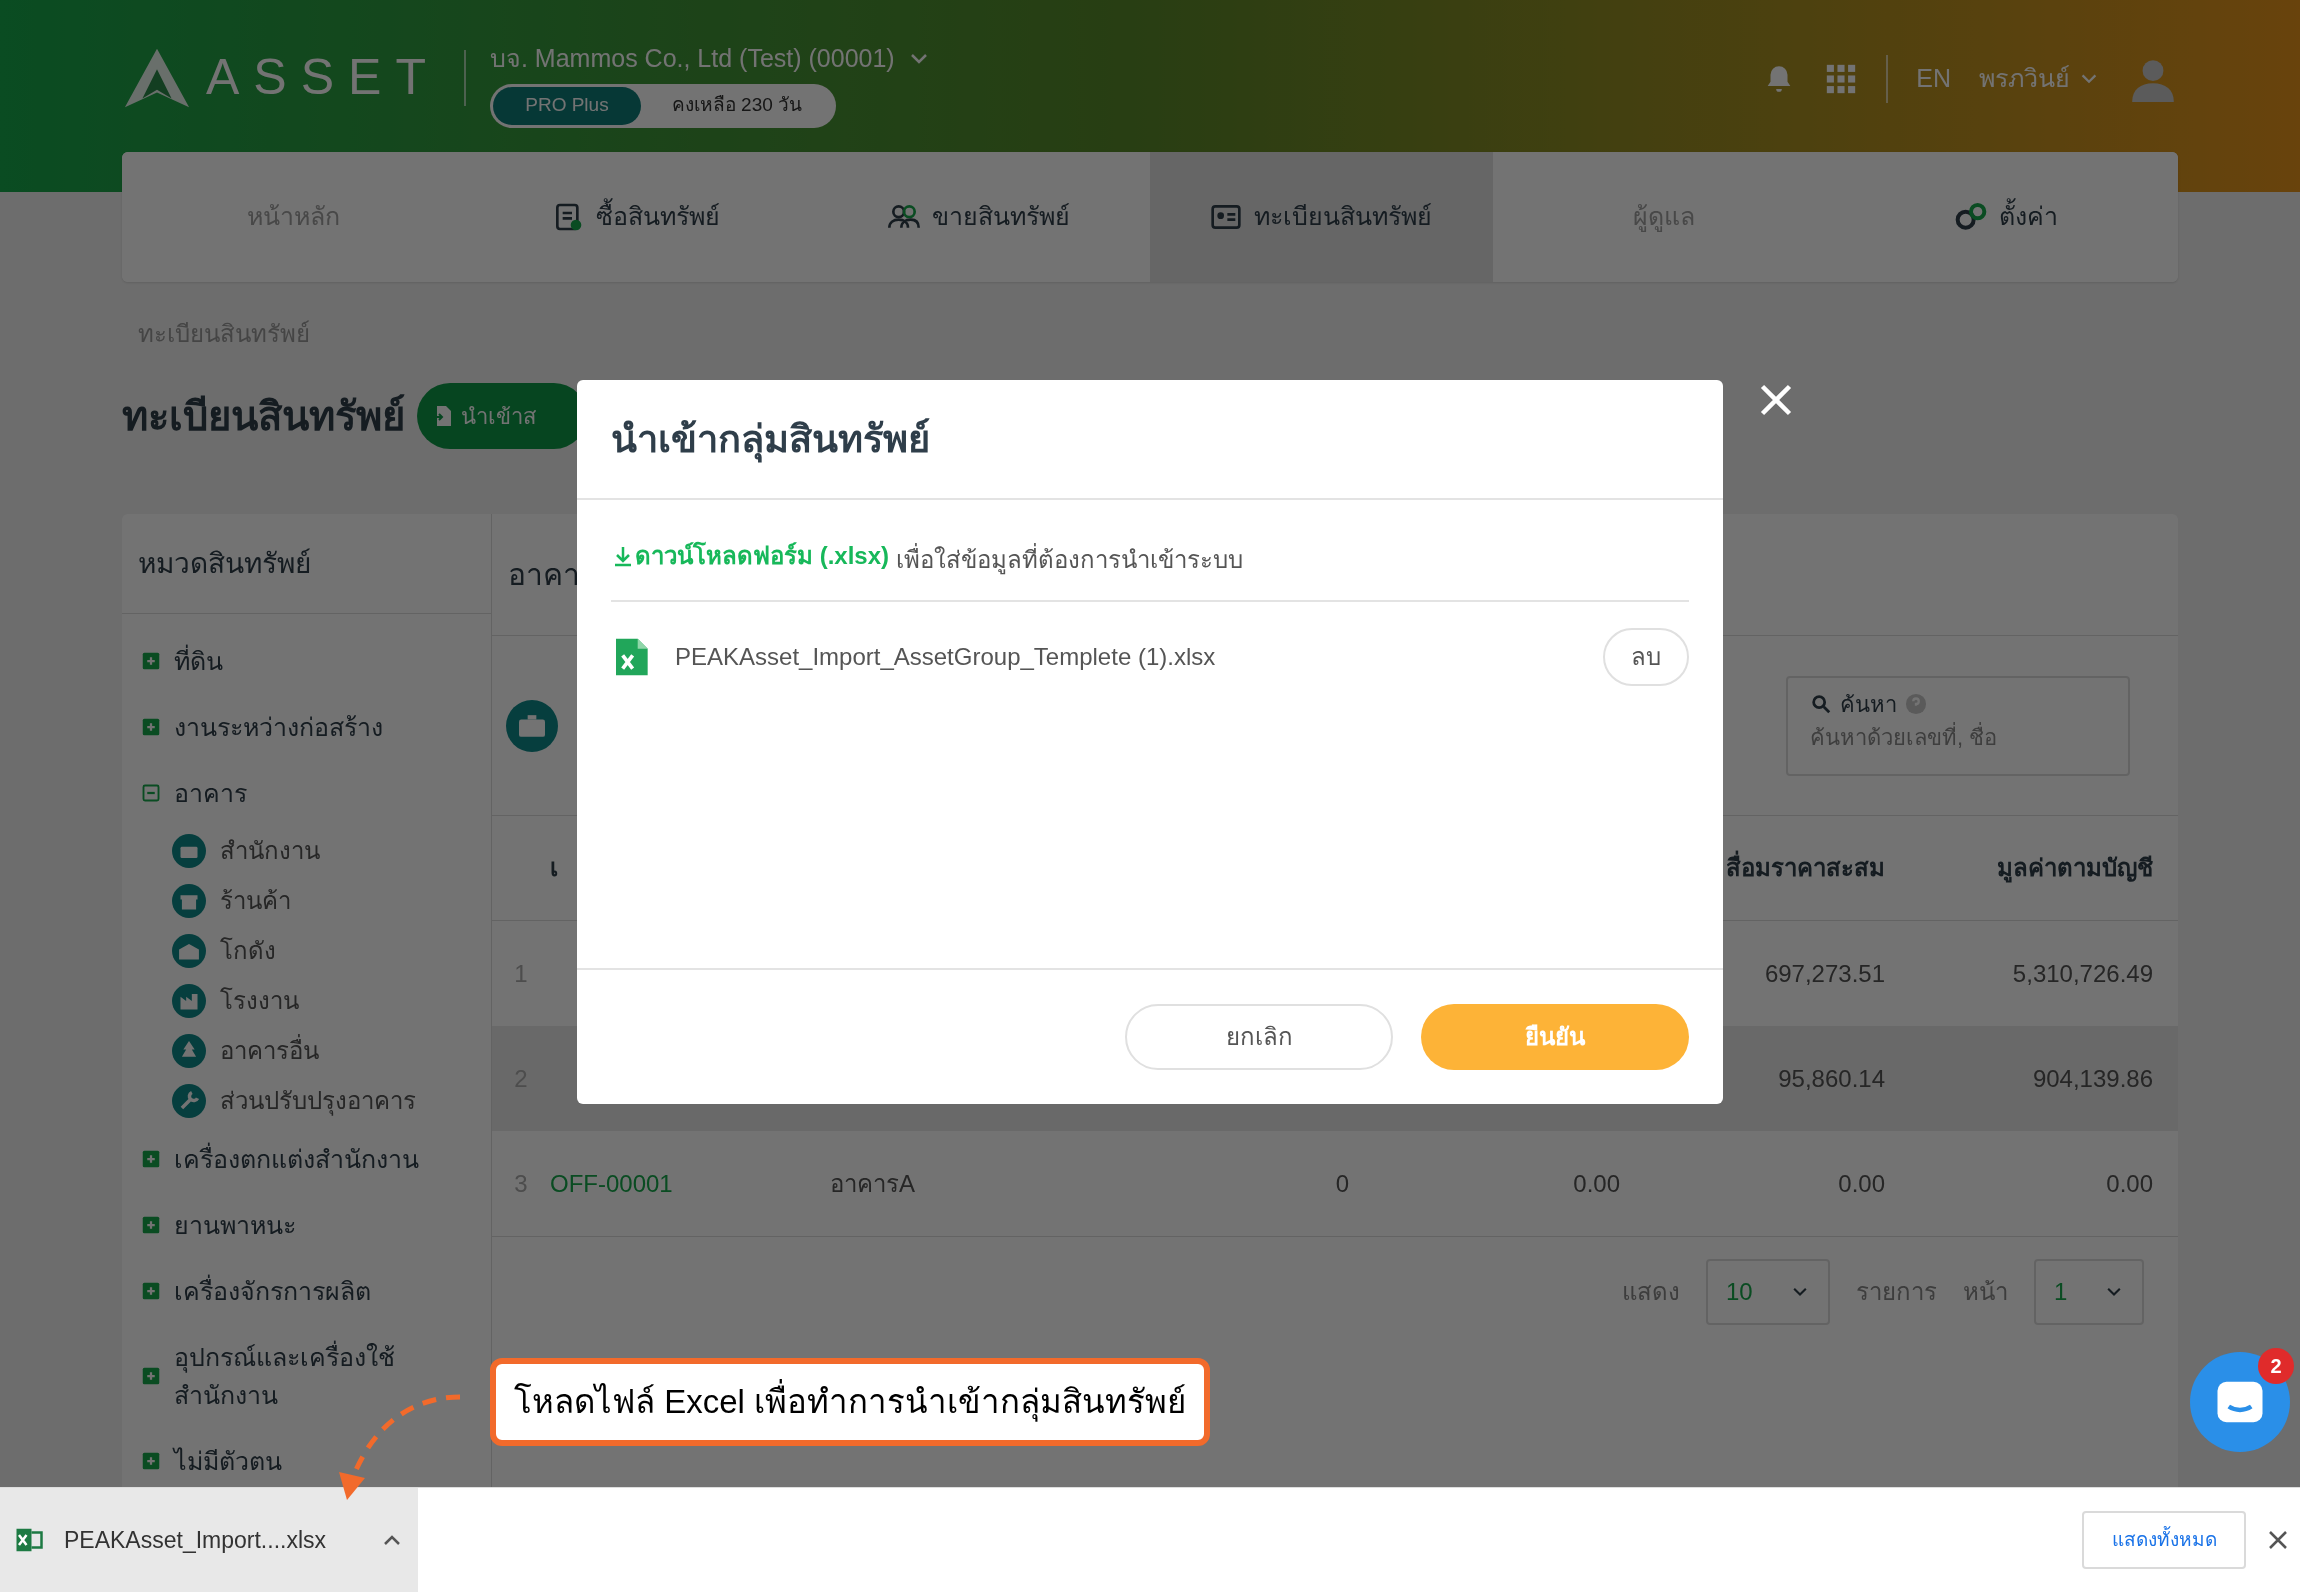  I want to click on show-all-button: แสดงทั้งหมด, so click(2164, 1540).